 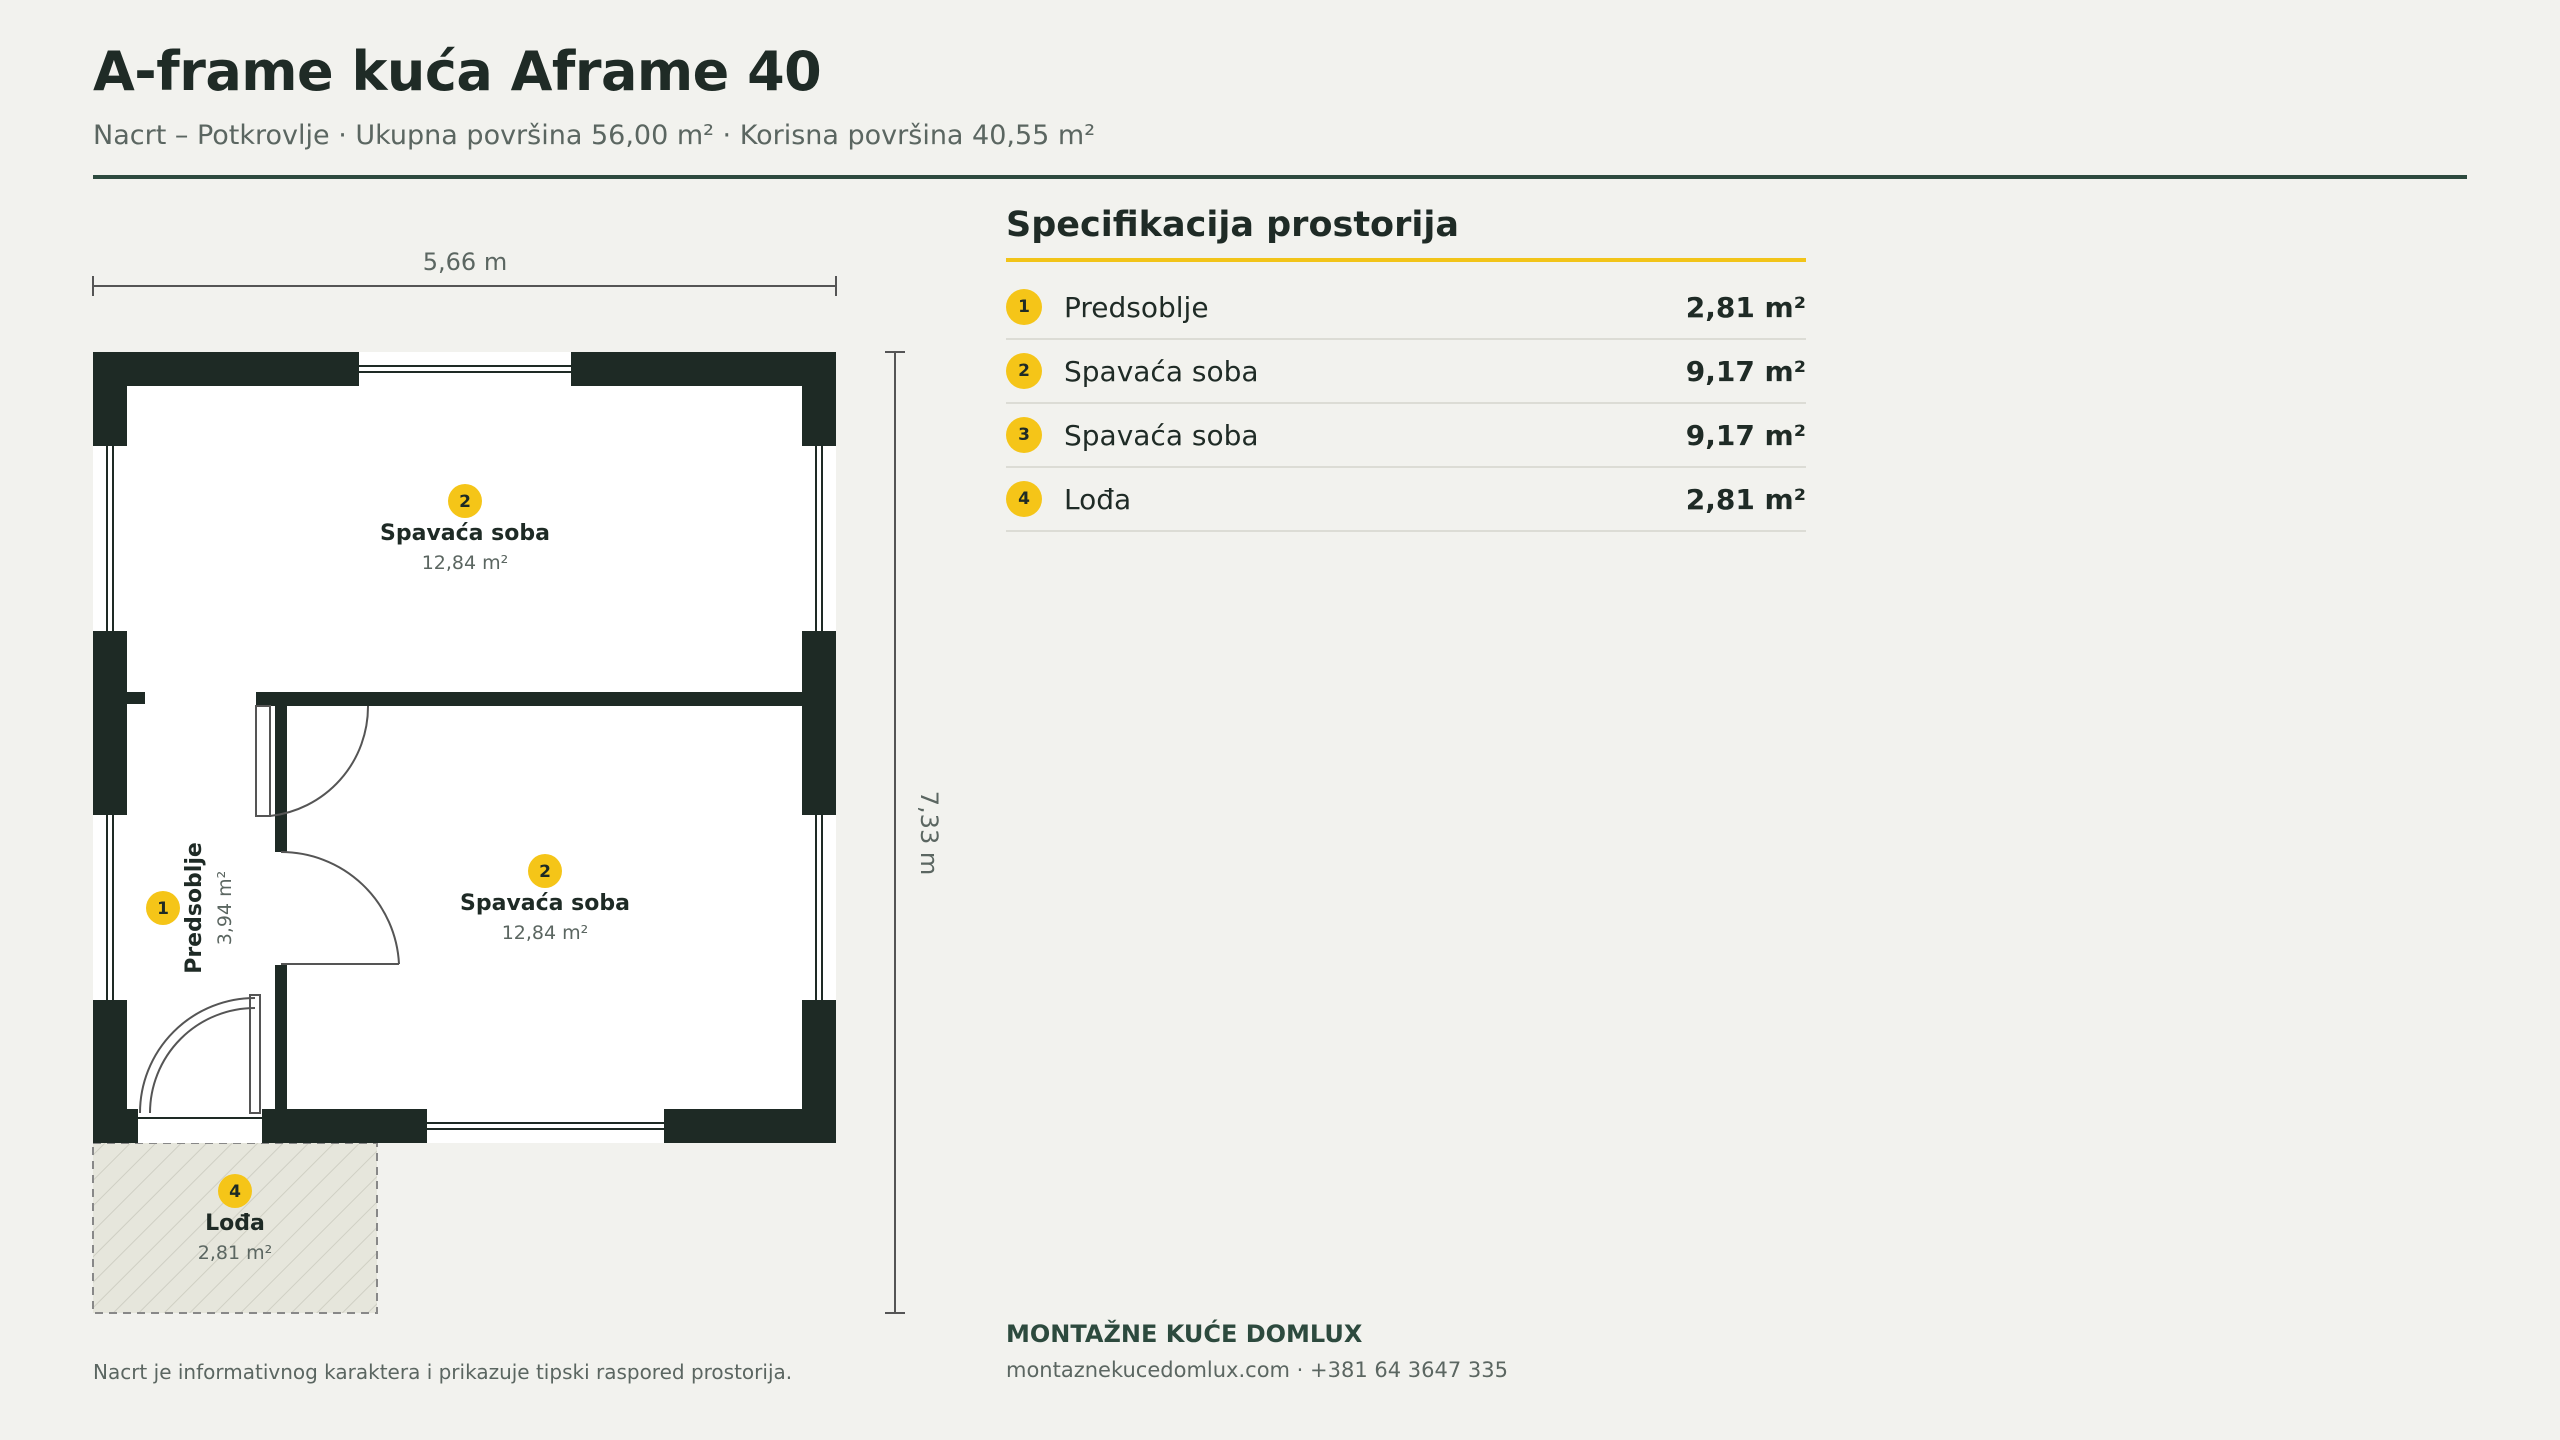 I want to click on partition-vertical-bottom, so click(x=281, y=1037).